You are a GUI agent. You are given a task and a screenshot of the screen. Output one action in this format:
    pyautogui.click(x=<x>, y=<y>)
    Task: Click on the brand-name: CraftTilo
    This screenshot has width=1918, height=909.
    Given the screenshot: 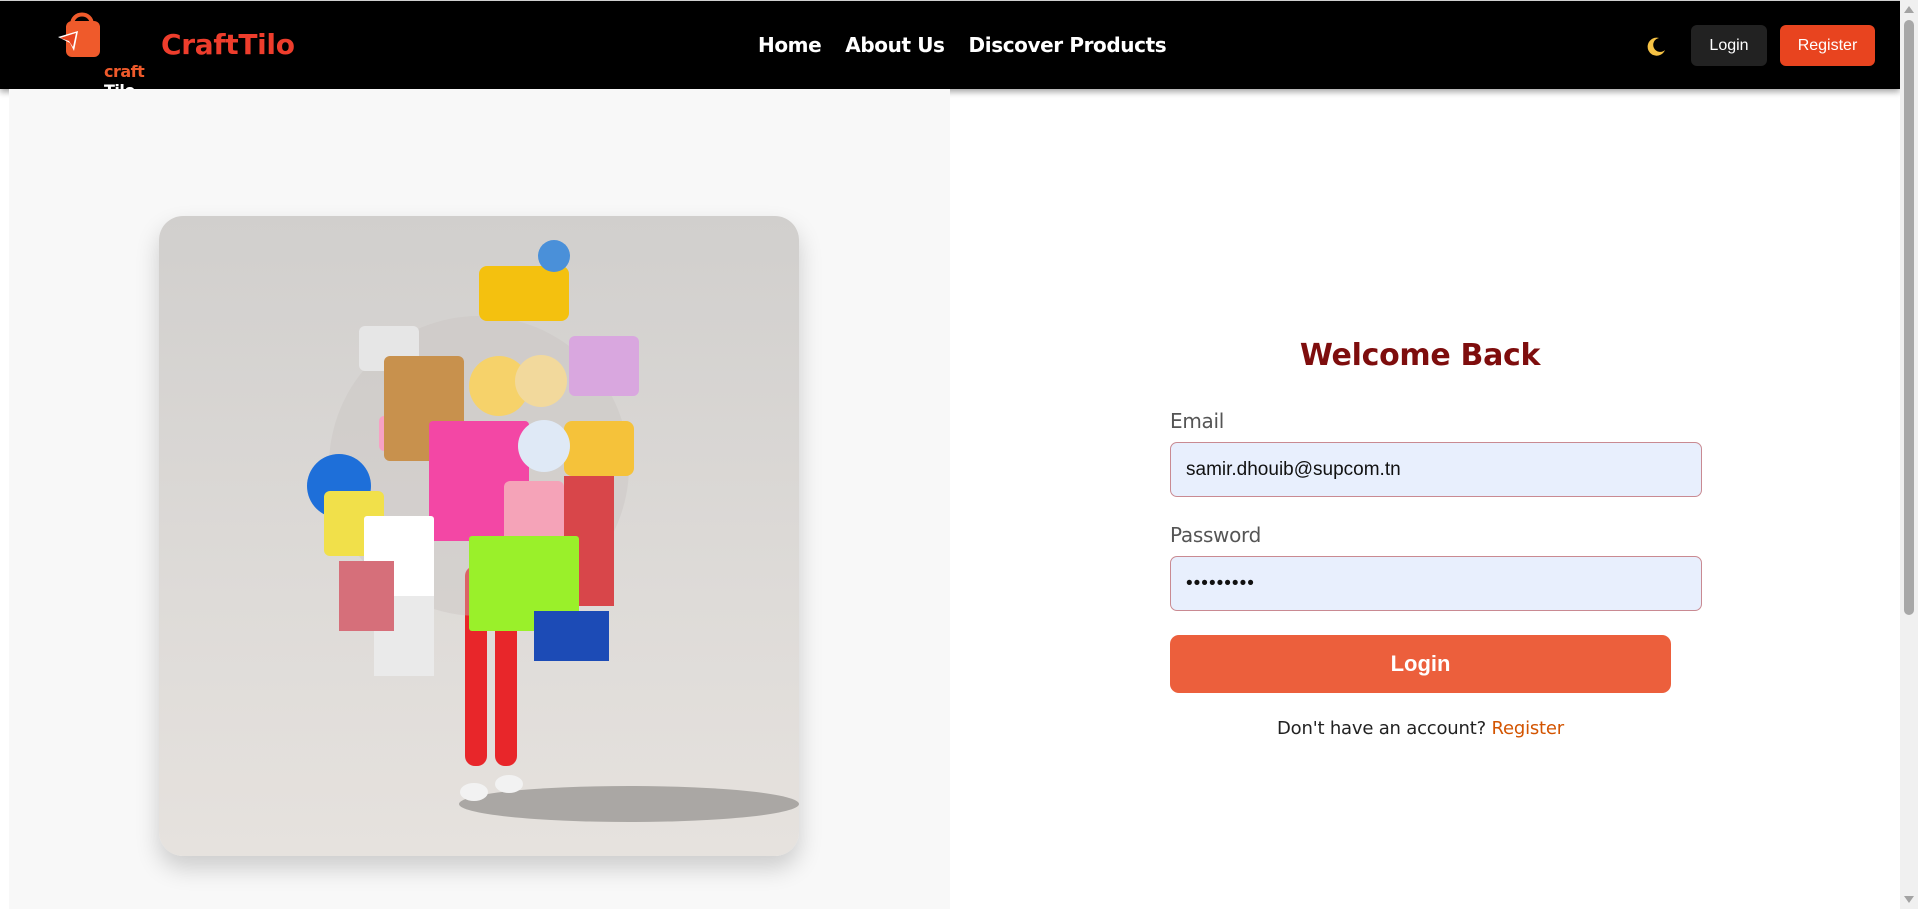 What is the action you would take?
    pyautogui.click(x=228, y=44)
    